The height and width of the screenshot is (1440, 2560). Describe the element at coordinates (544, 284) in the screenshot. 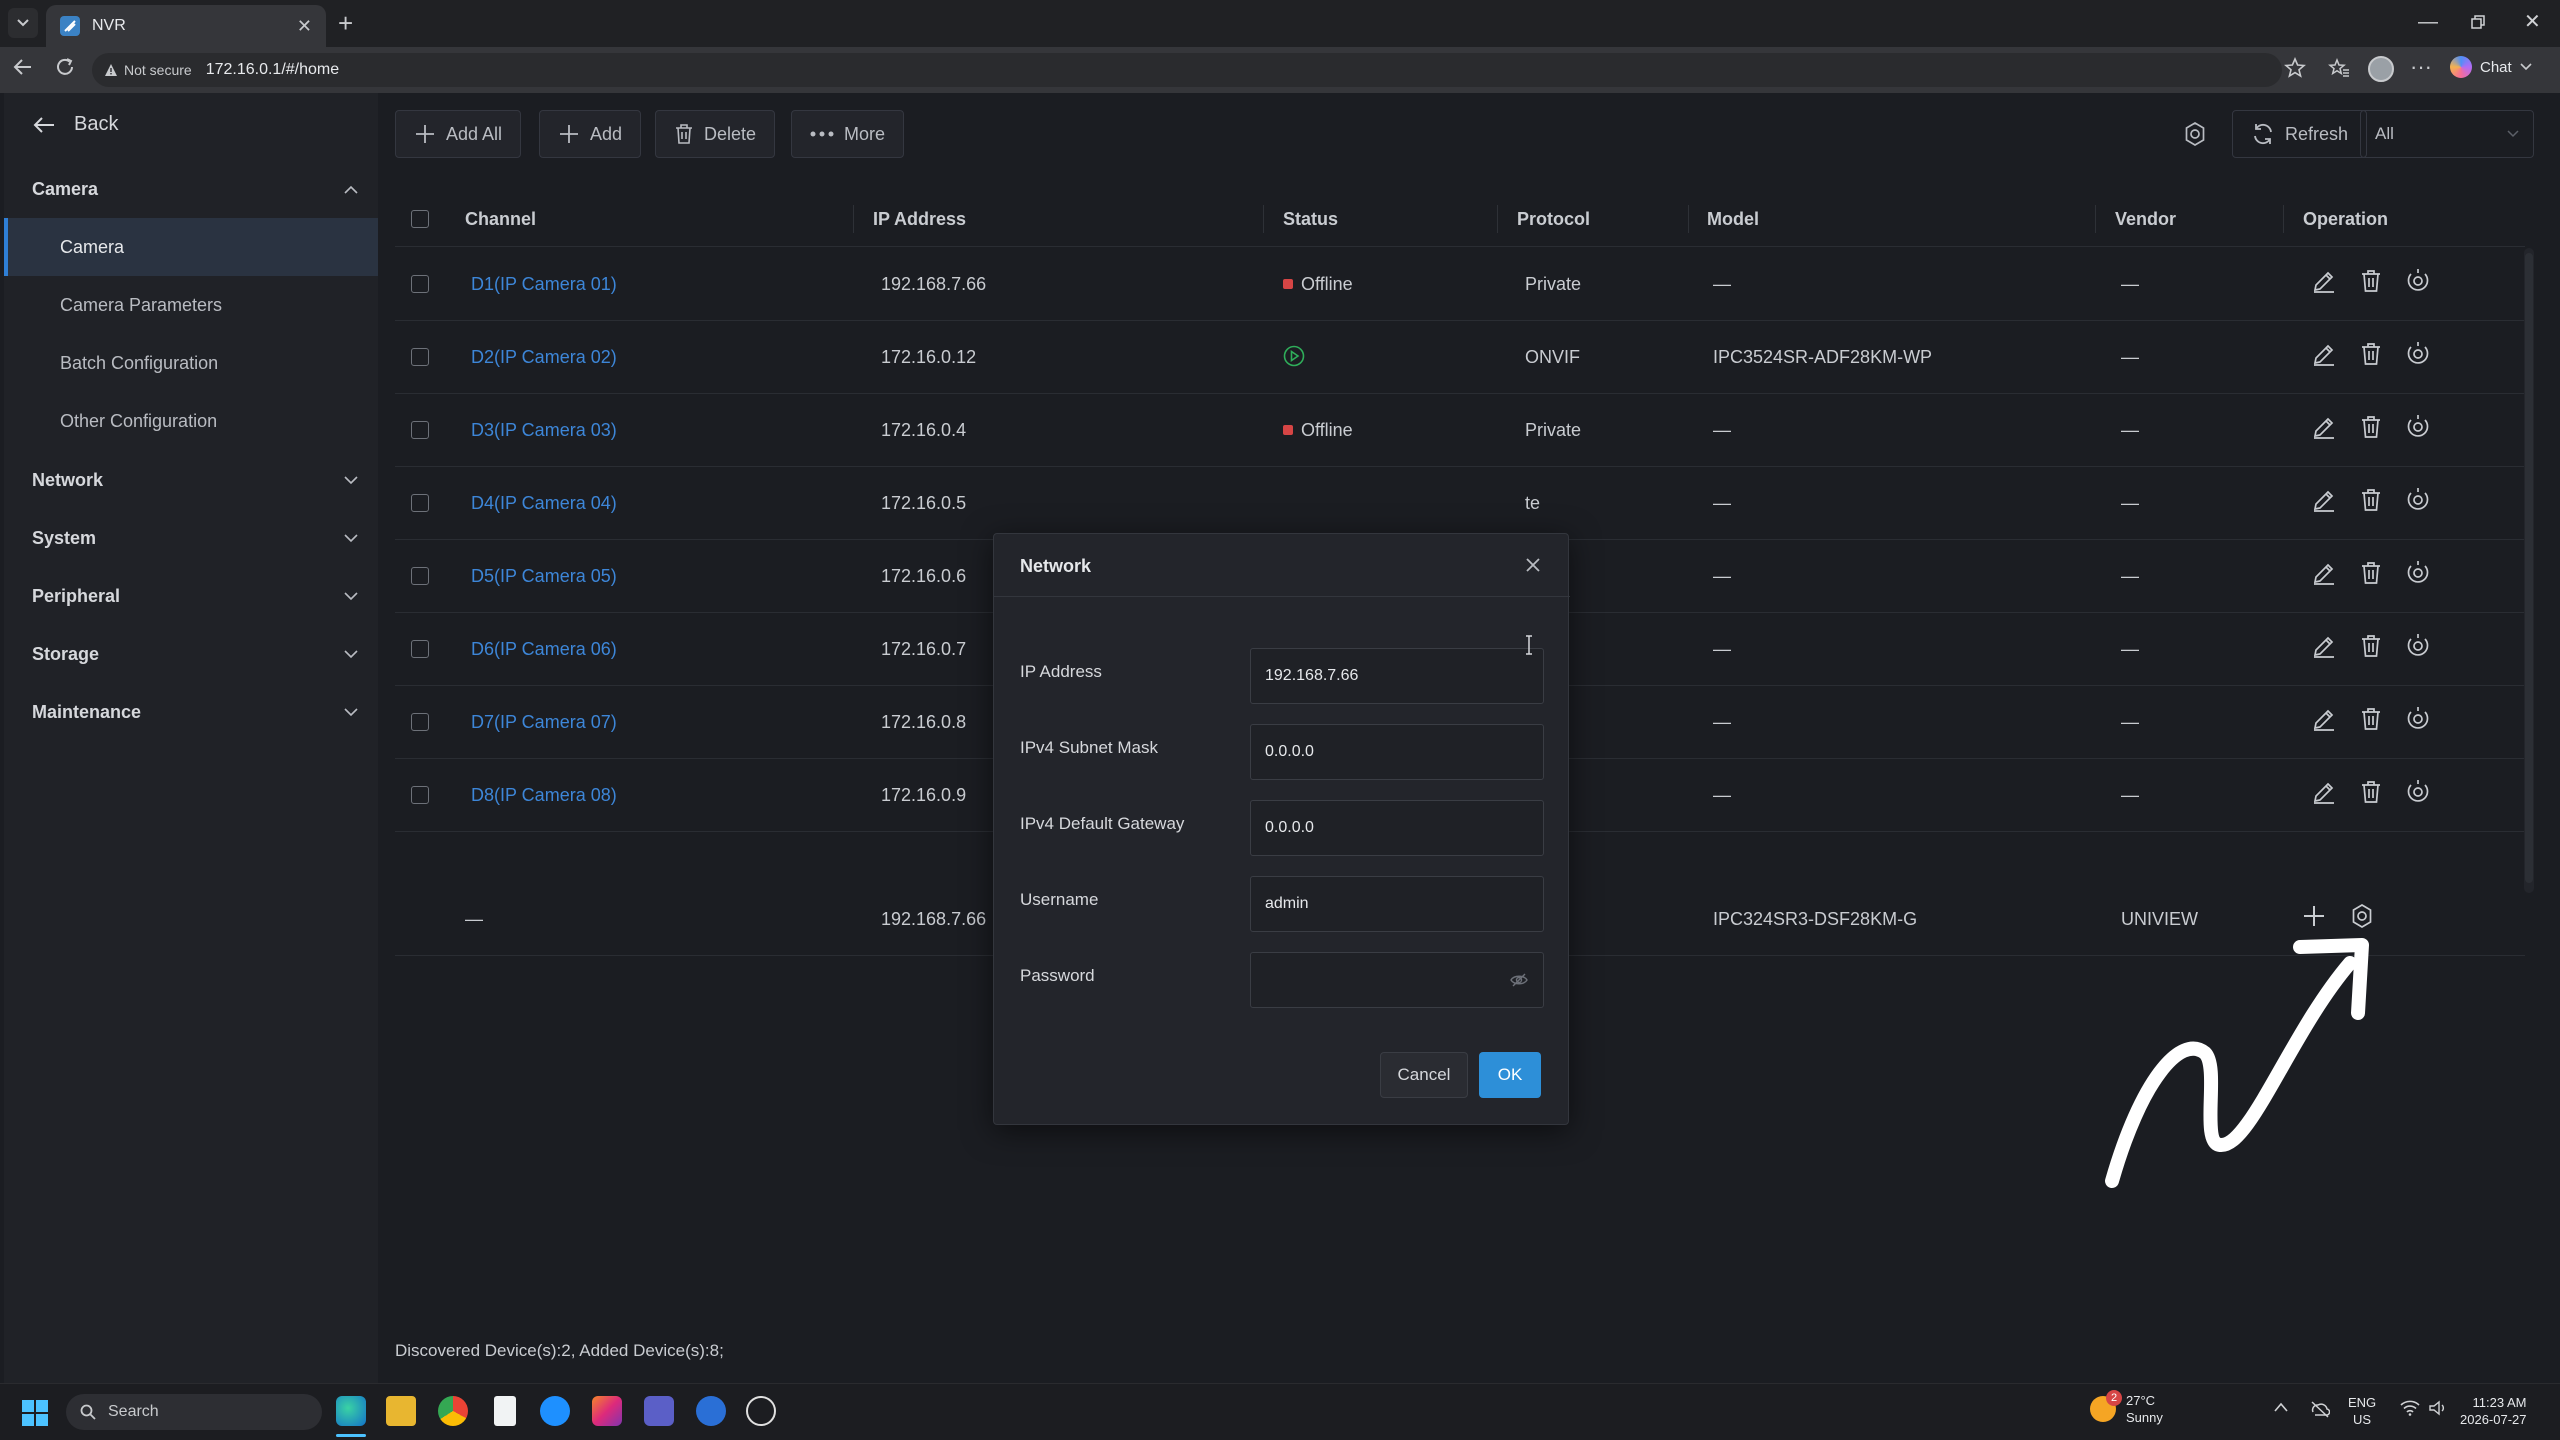

I see `channel-link: D1(IP Camera 01)` at that location.